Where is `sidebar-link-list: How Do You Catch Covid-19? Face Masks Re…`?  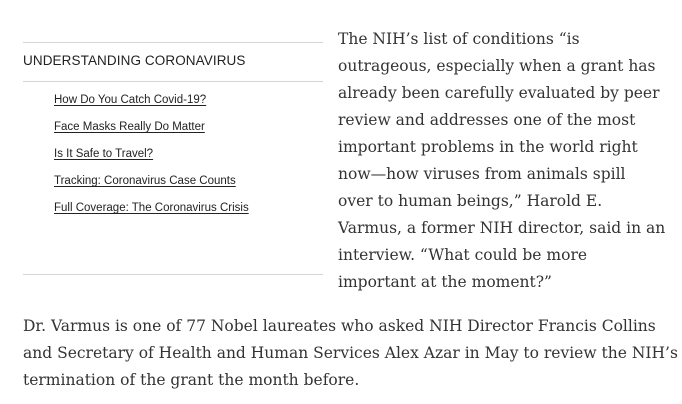 sidebar-link-list: How Do You Catch Covid-19? Face Masks Re… is located at coordinates (151, 159).